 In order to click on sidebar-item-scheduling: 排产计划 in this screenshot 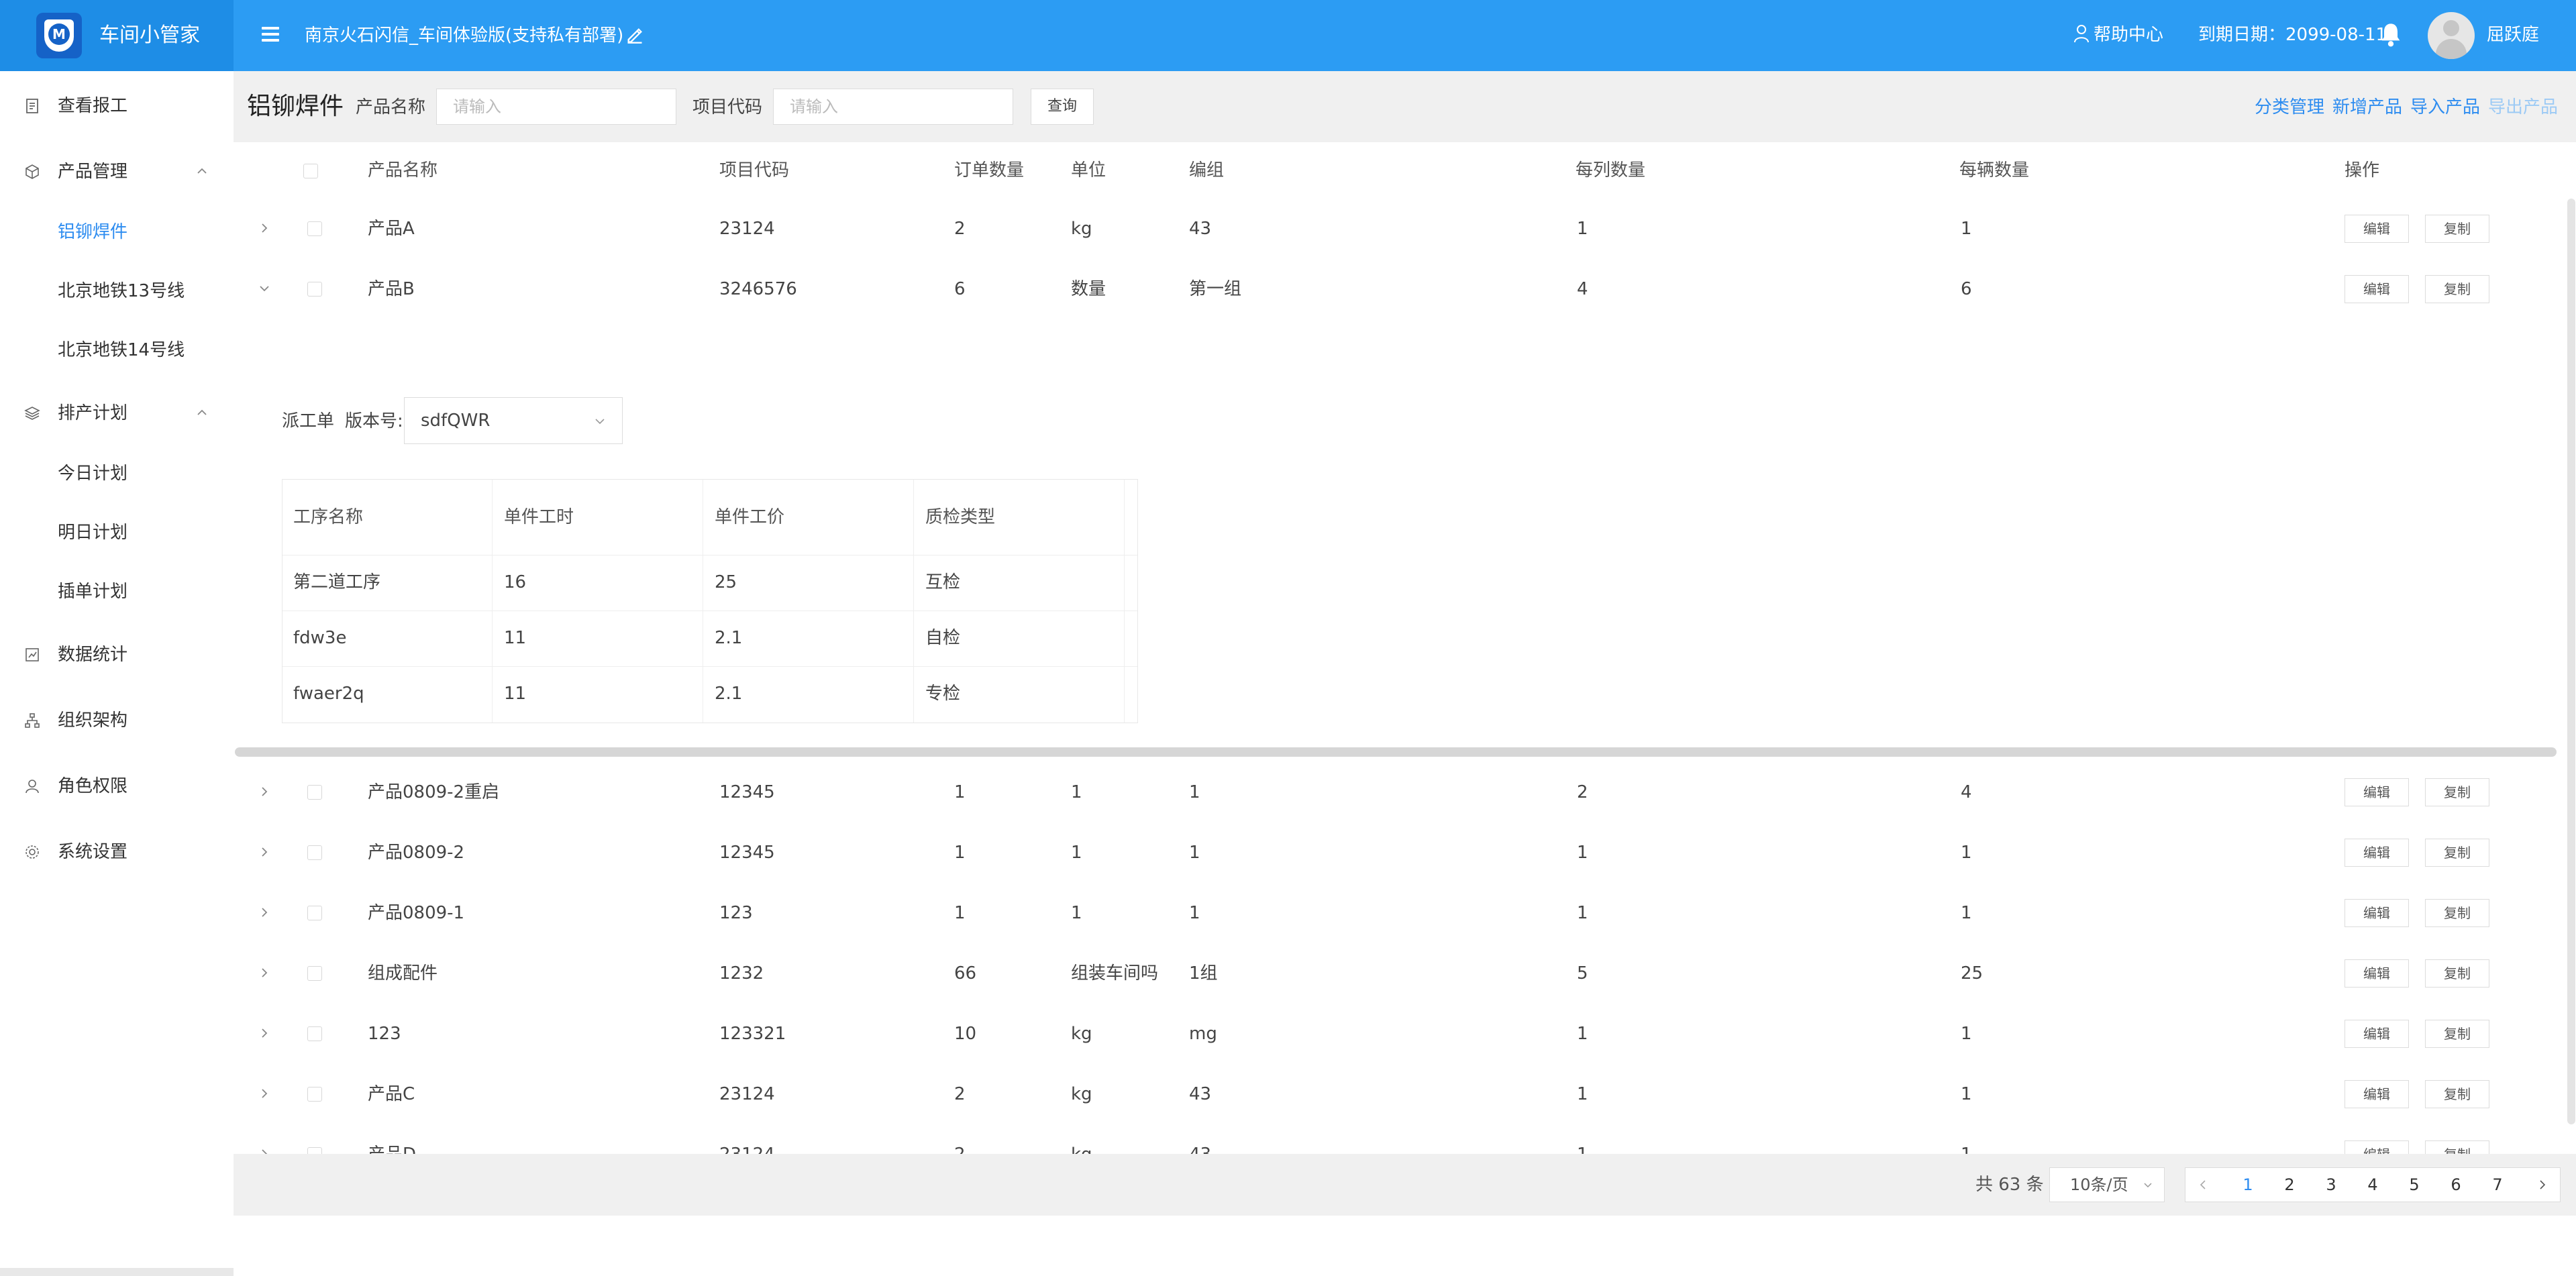, I will do `click(117, 414)`.